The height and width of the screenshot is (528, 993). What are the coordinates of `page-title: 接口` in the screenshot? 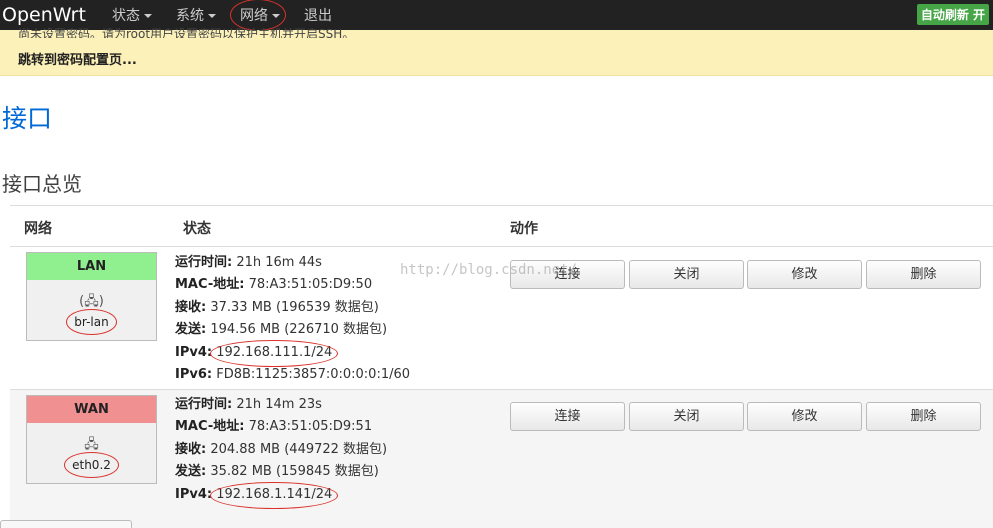 It's located at (27, 118).